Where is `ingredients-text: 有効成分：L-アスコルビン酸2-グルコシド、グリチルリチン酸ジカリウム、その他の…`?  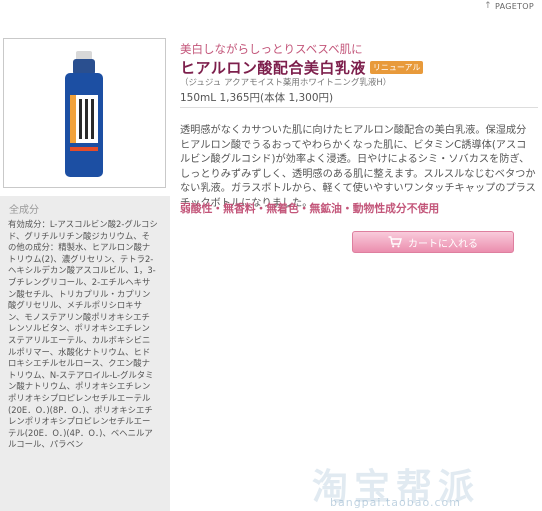
ingredients-text: 有効成分：L-アスコルビン酸2-グルコシド、グリチルリチン酸ジカリウム、その他の… is located at coordinates (83, 334).